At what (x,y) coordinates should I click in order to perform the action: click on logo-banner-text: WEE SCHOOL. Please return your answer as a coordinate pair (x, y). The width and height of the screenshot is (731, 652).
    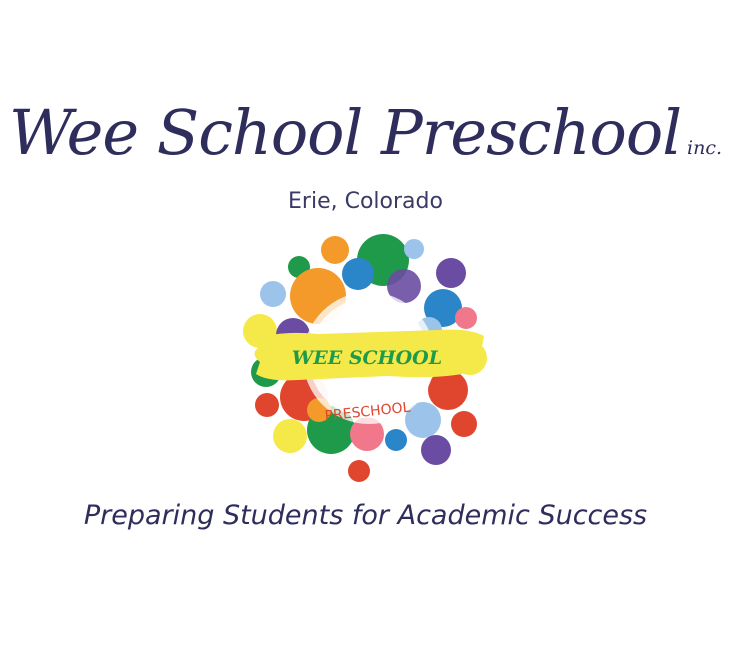
    Looking at the image, I should click on (367, 358).